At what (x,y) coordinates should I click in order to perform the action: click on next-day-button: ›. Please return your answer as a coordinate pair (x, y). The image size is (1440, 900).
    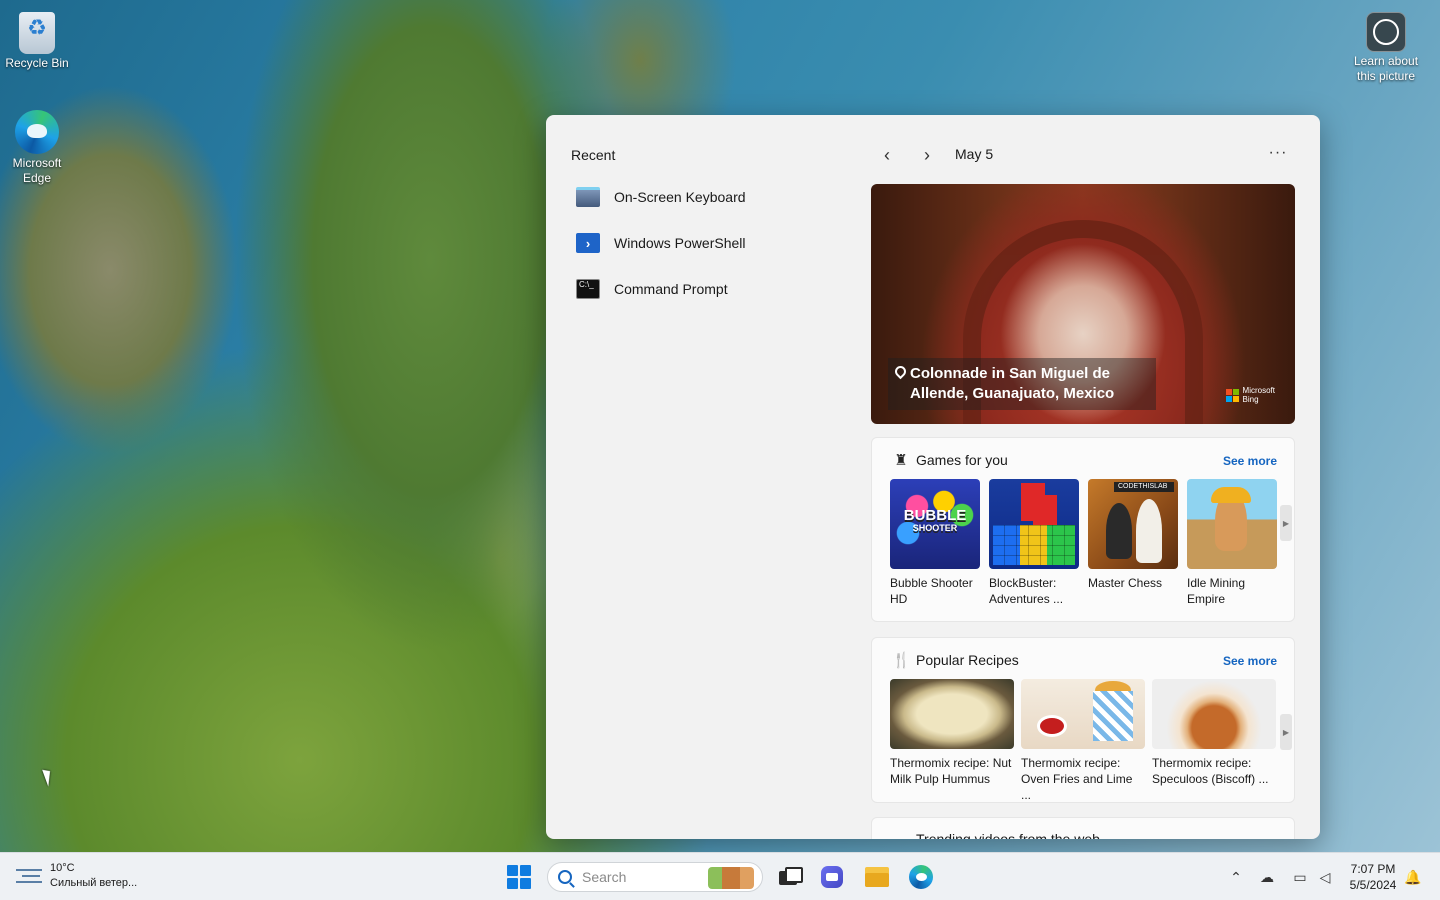
    Looking at the image, I should click on (927, 155).